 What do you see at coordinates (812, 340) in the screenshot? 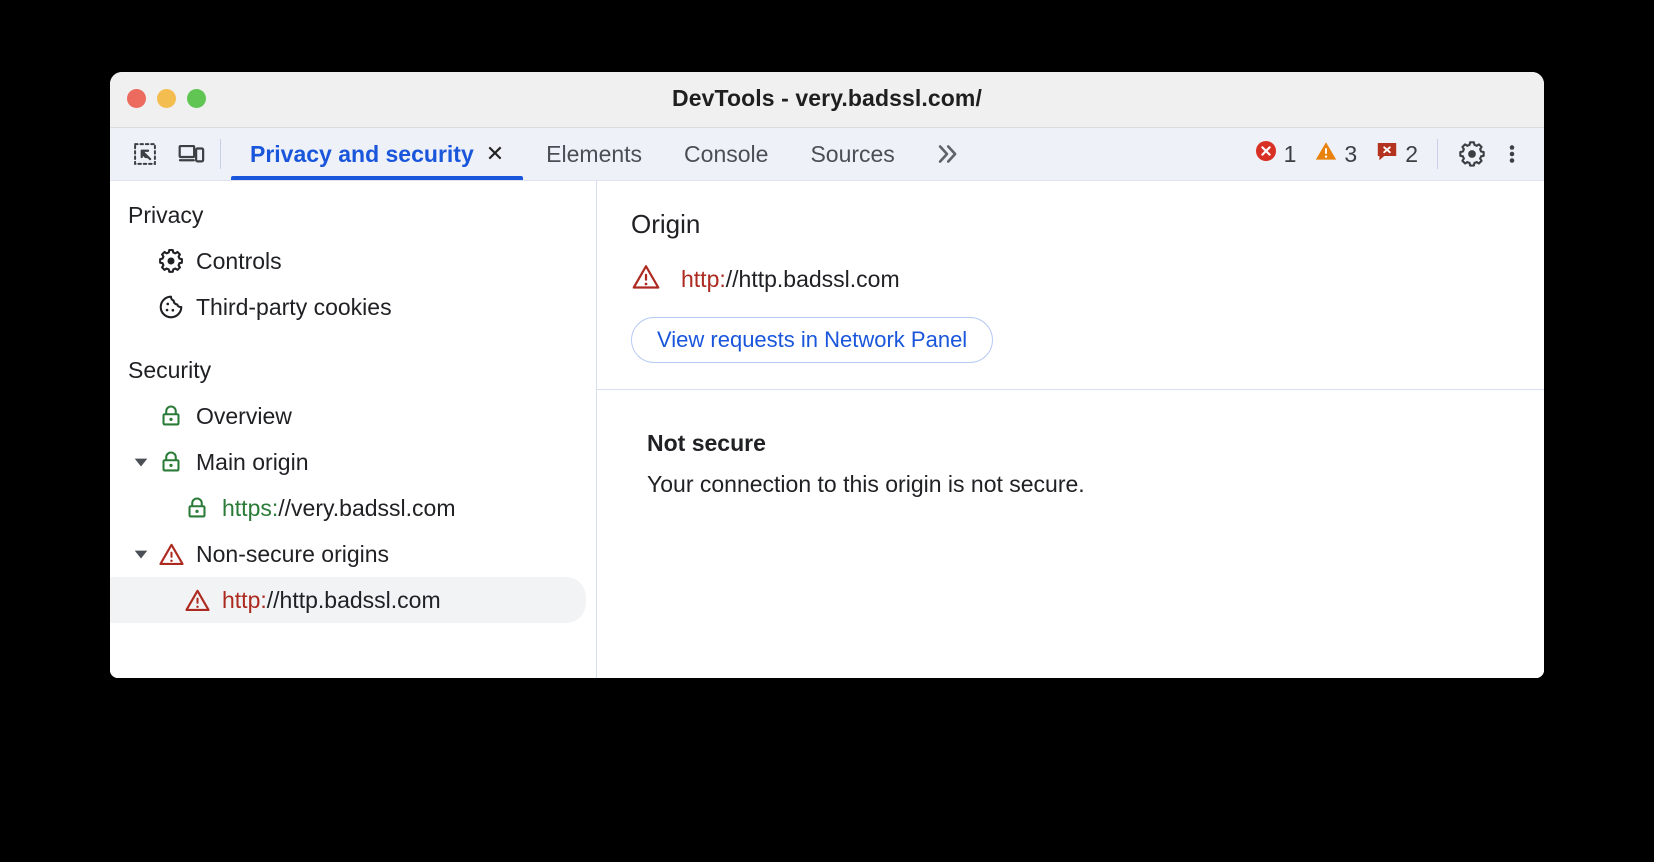
I see `view-requests-in-network-panel-button: View requests in Network Panel` at bounding box center [812, 340].